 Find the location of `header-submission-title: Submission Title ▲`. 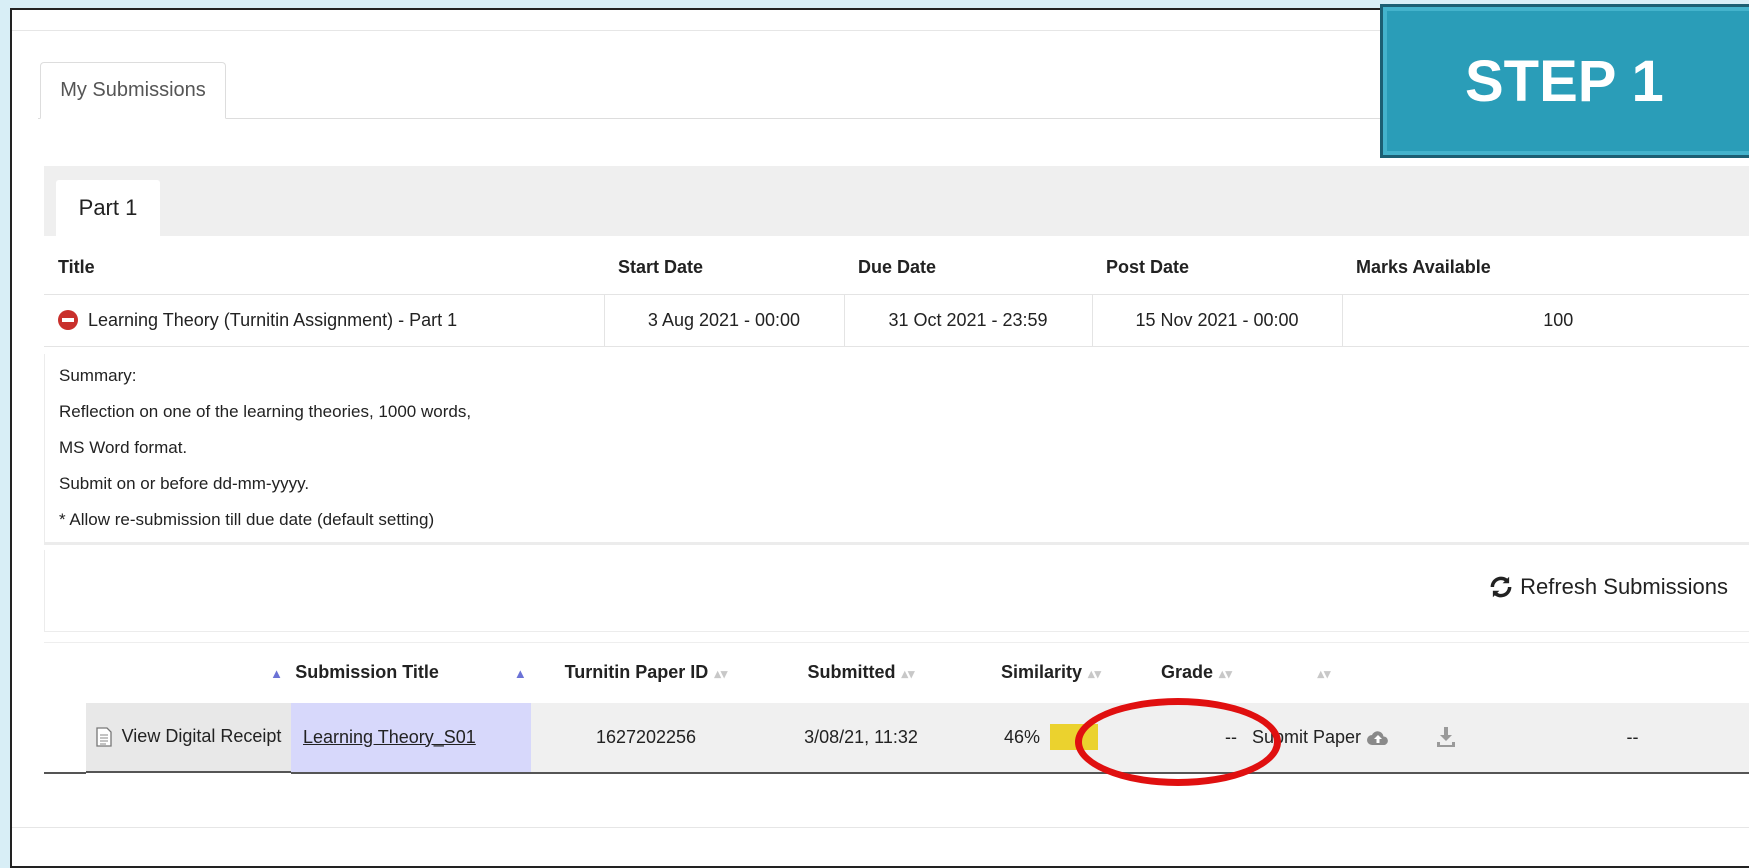

header-submission-title: Submission Title ▲ is located at coordinates (411, 673).